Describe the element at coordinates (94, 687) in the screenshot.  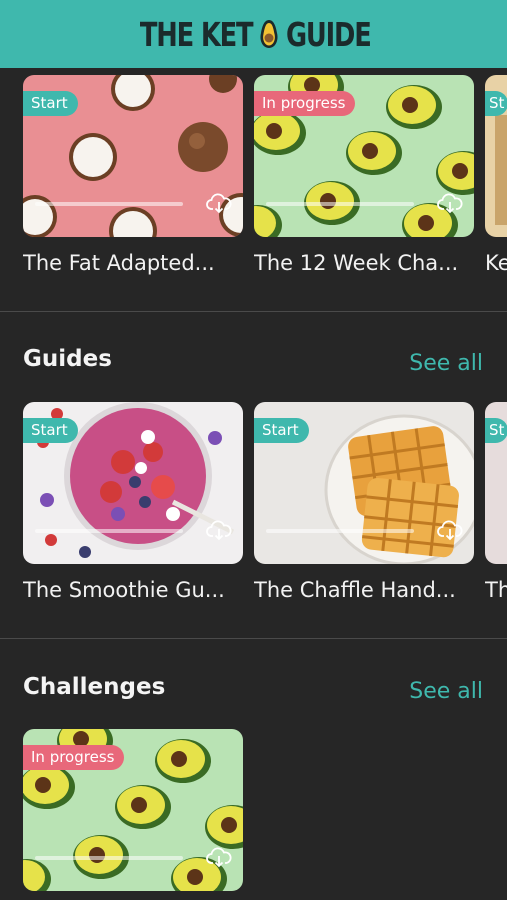
I see `section-title-challenges: Challenges` at that location.